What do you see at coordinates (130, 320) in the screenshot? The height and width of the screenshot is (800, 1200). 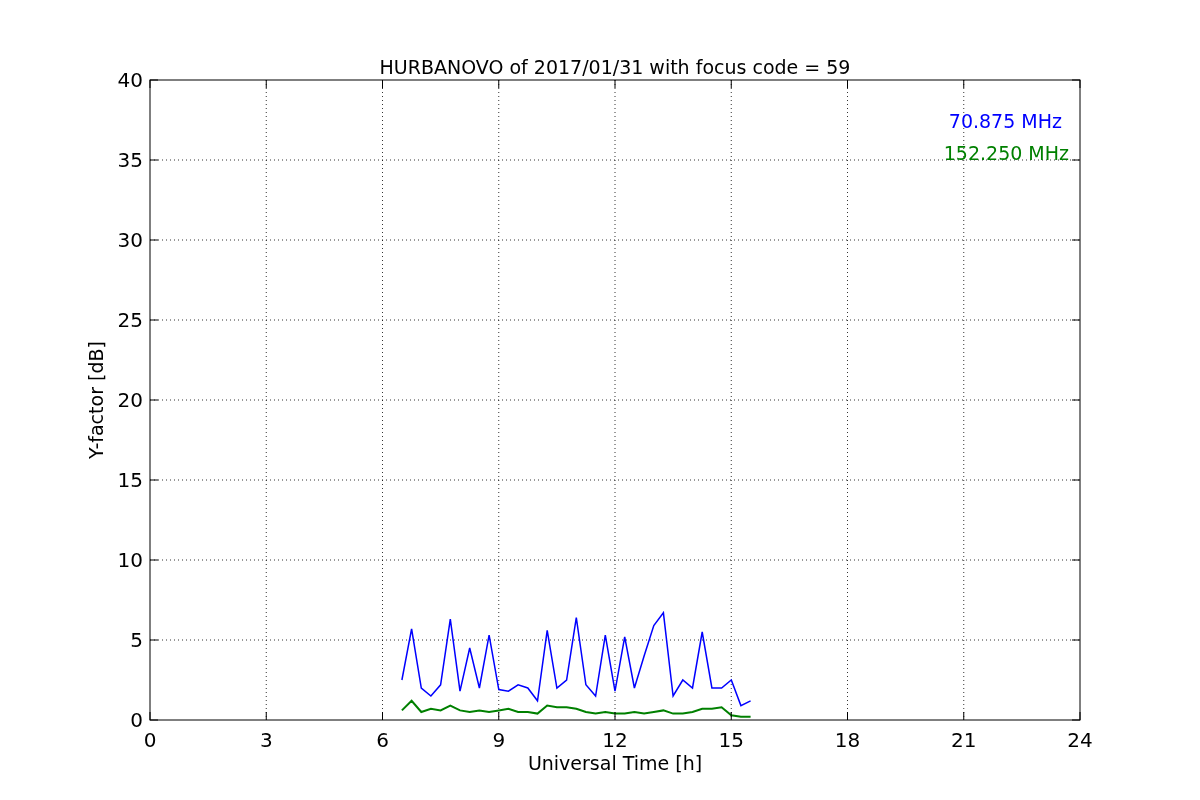 I see `y-tick-label: 25` at bounding box center [130, 320].